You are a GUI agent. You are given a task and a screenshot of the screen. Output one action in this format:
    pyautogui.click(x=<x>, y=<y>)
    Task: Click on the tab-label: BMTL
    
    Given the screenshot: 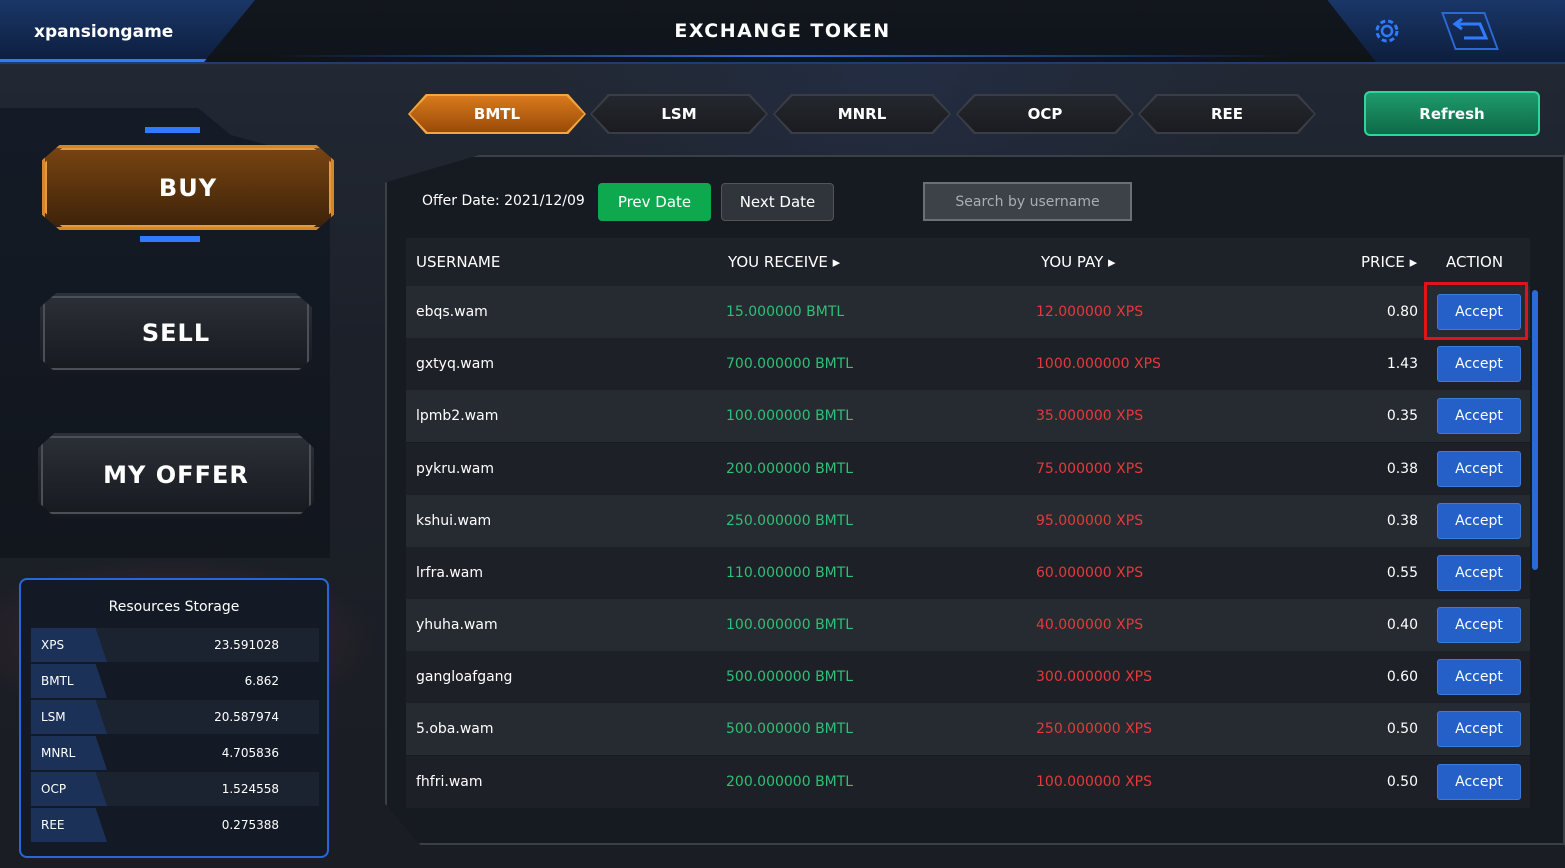 What is the action you would take?
    pyautogui.click(x=497, y=114)
    